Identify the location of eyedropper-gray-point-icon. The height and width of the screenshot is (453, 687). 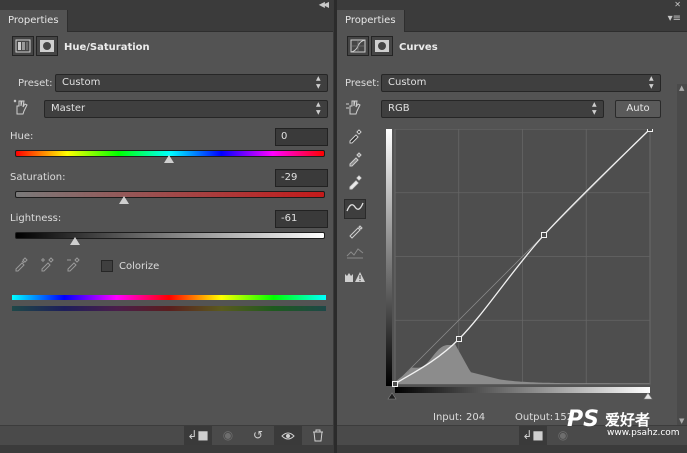
(355, 161).